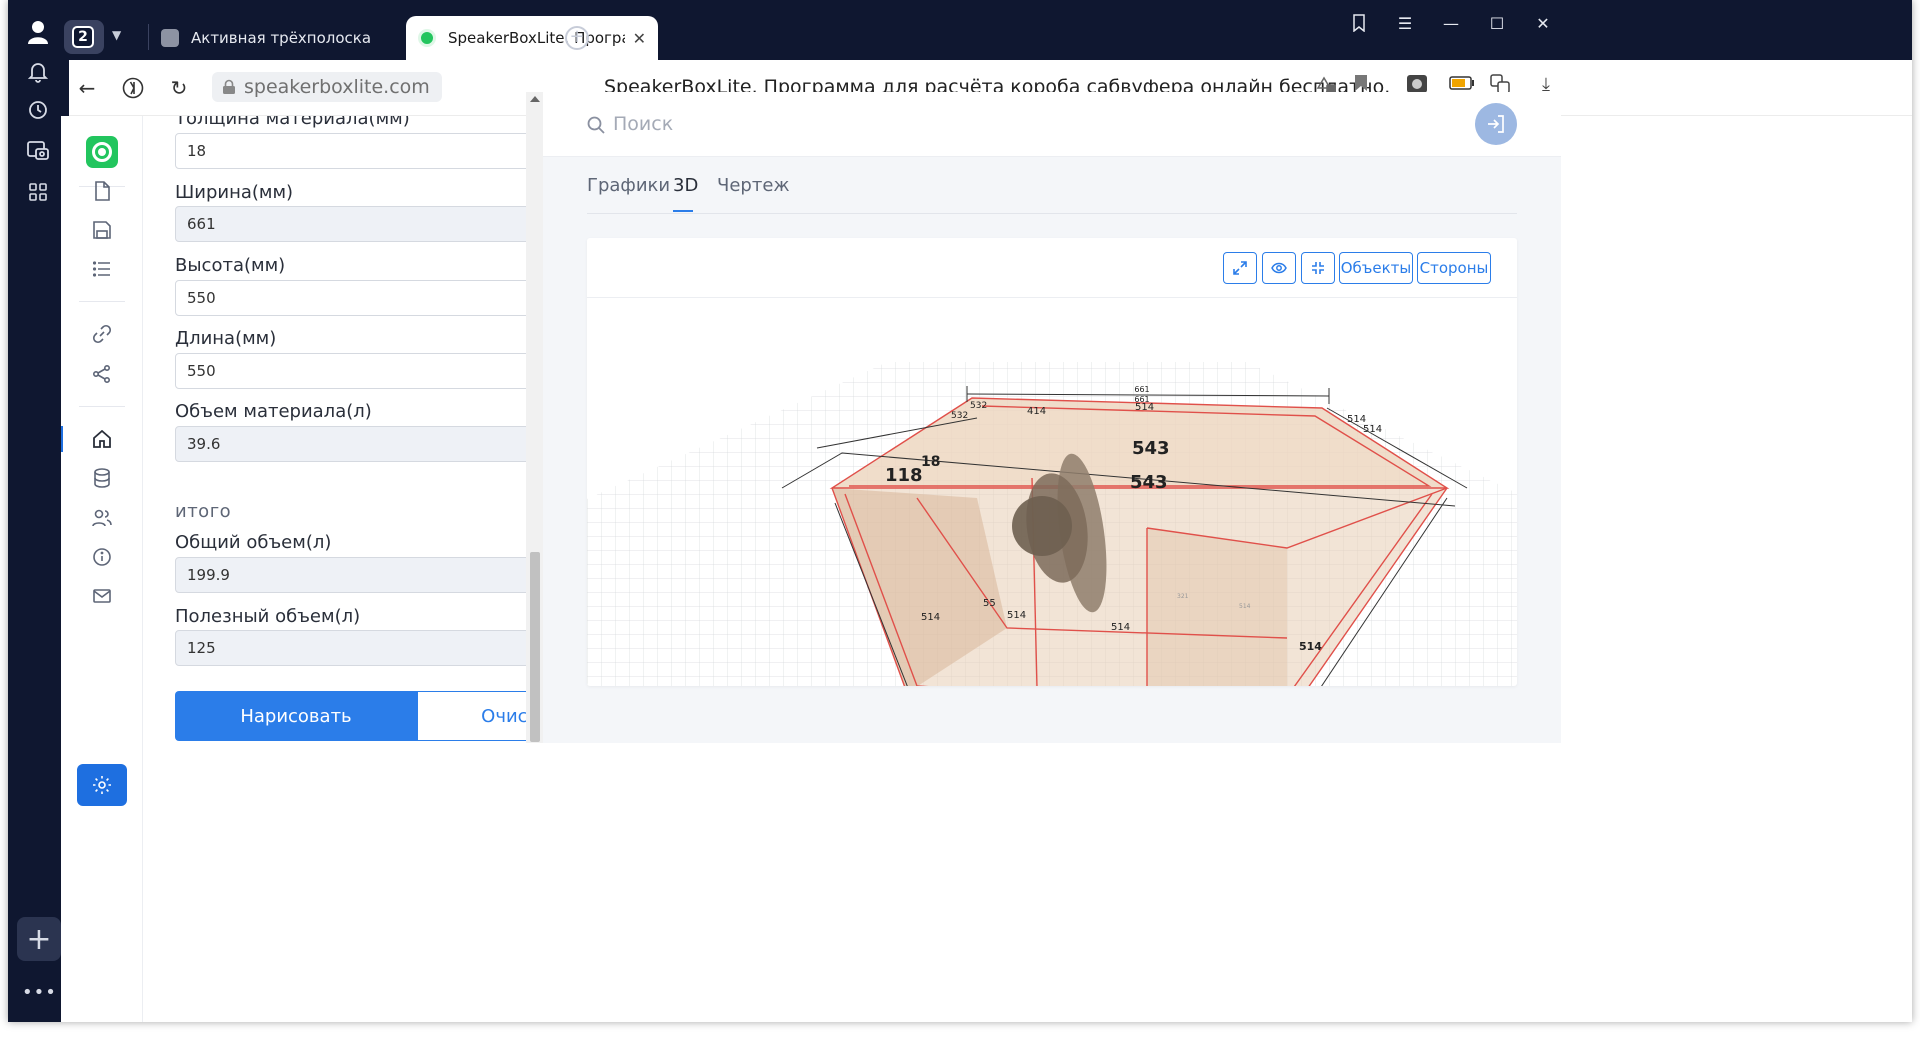 The image size is (1920, 1044). What do you see at coordinates (102, 152) in the screenshot?
I see `app-logo` at bounding box center [102, 152].